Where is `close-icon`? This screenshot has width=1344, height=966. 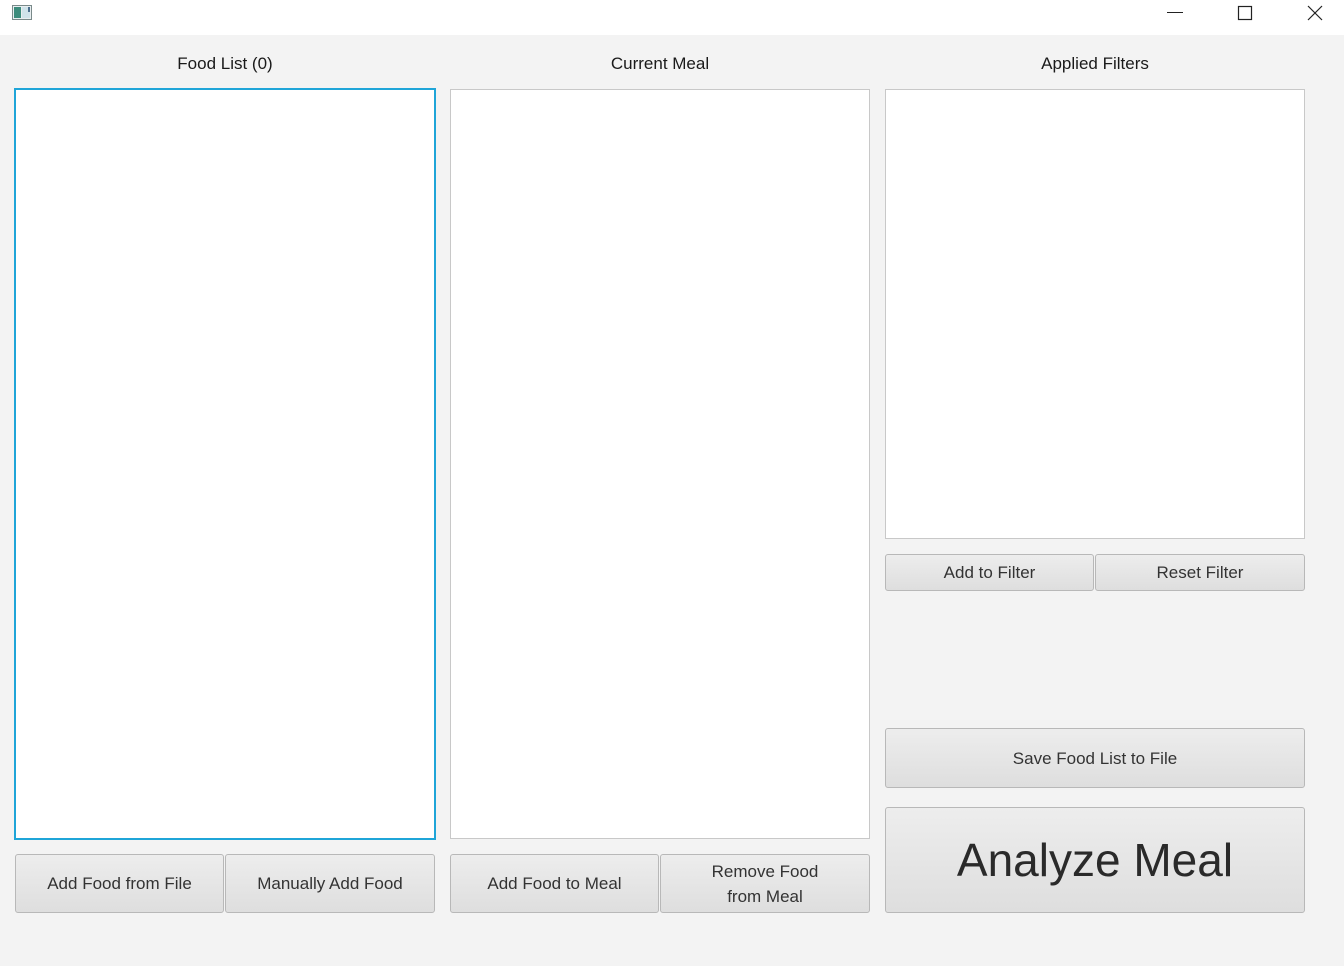 close-icon is located at coordinates (1315, 13).